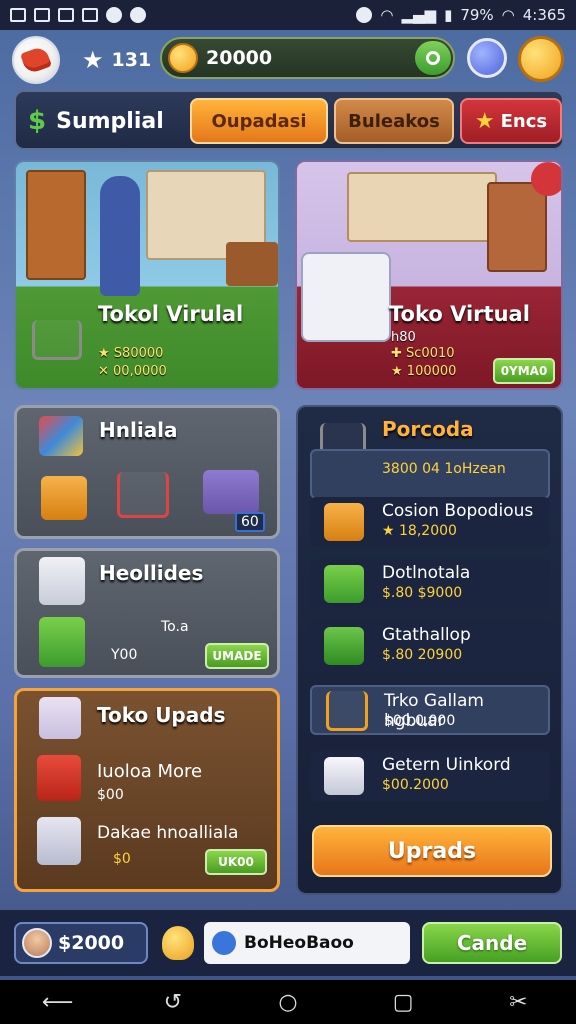  I want to click on row-sub: ★ 18,2000, so click(419, 531).